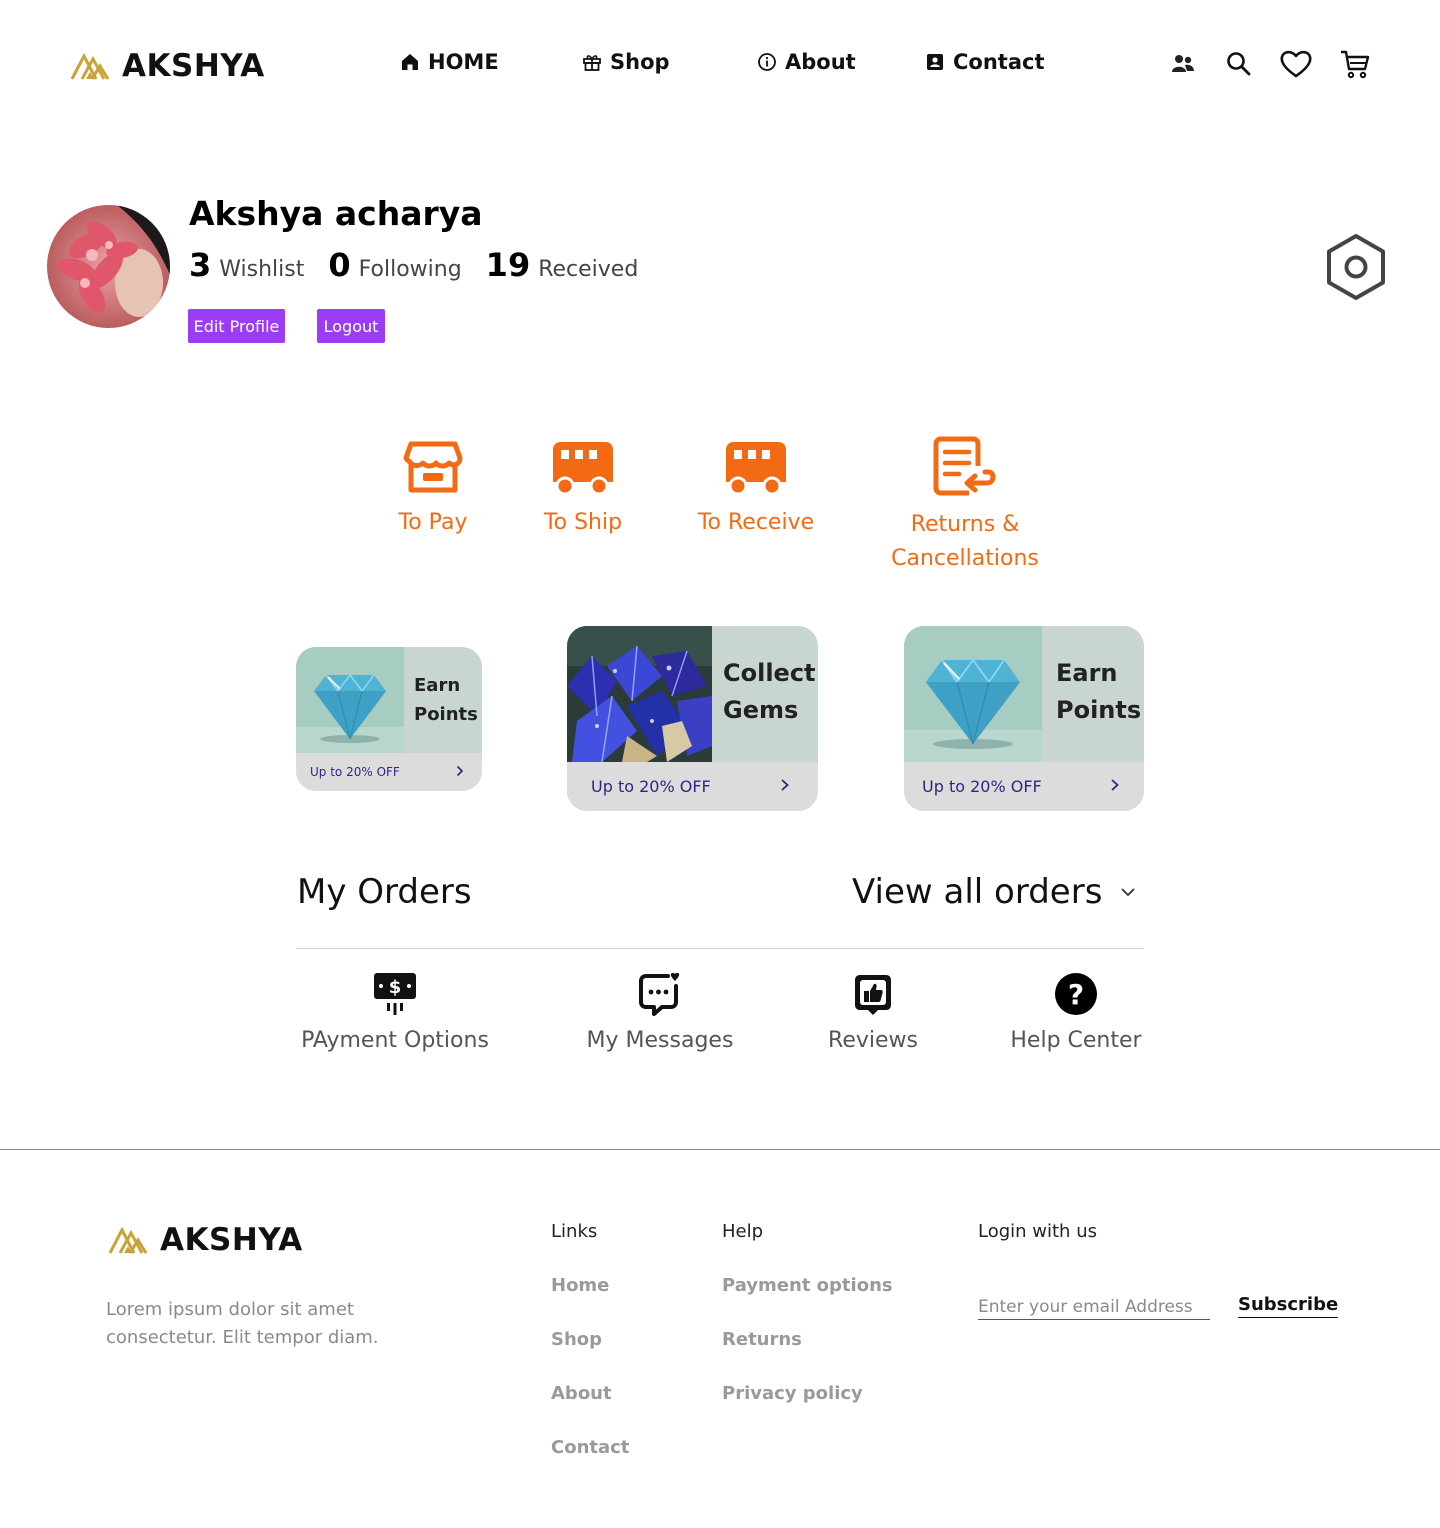 The image size is (1440, 1528). I want to click on nav-about: About, so click(806, 62).